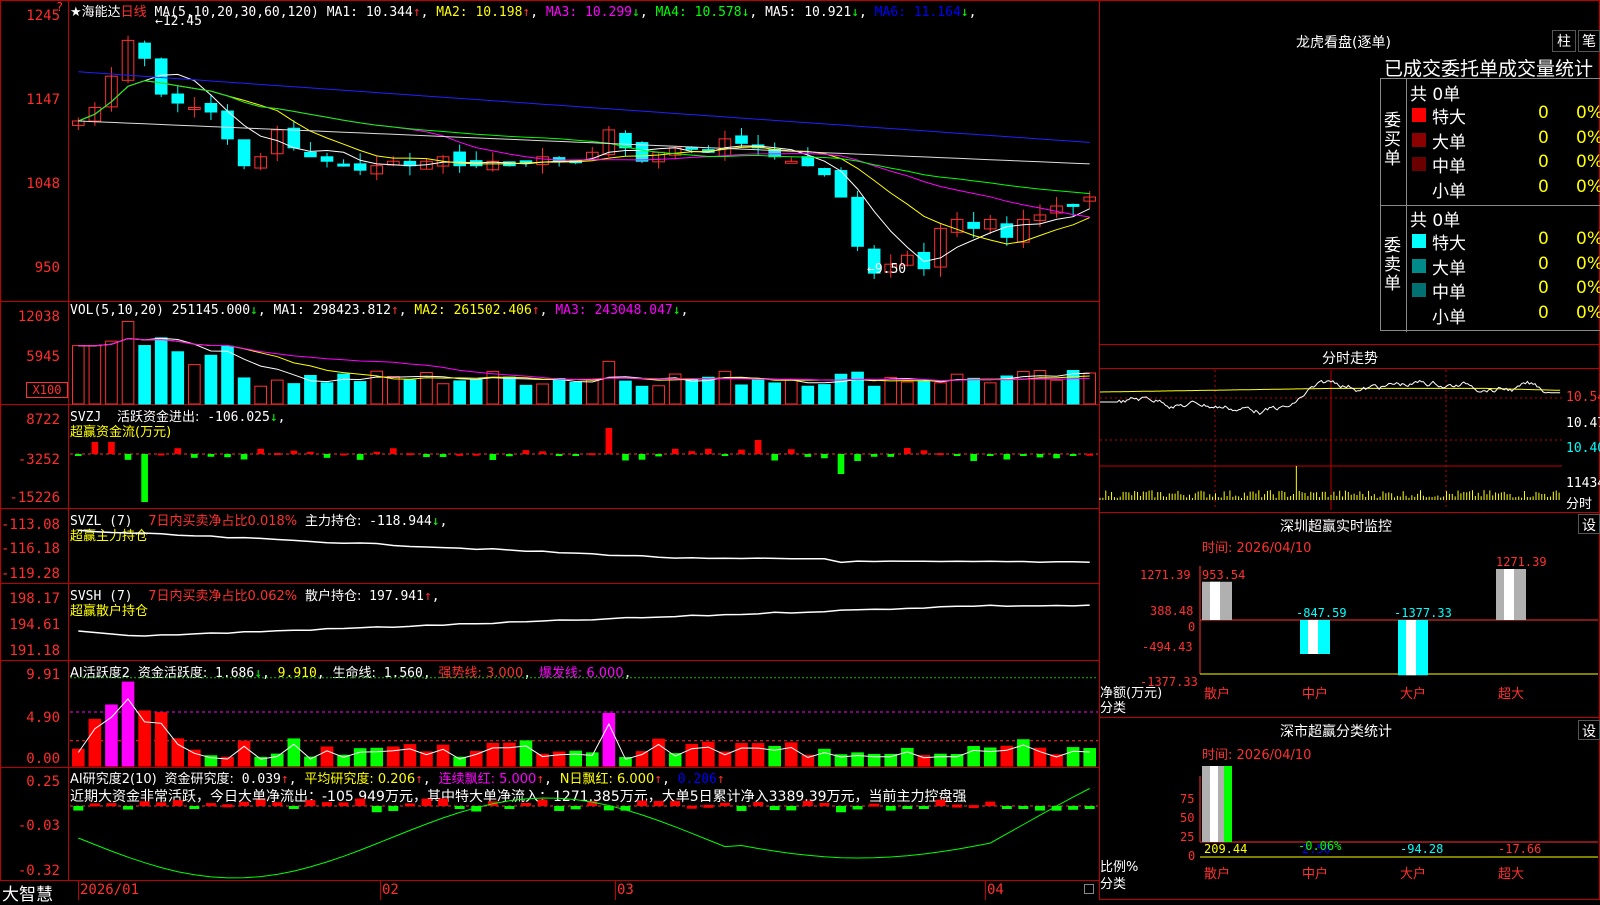 The image size is (1600, 905). What do you see at coordinates (30, 549) in the screenshot?
I see `svzl-axis-label: -116.18` at bounding box center [30, 549].